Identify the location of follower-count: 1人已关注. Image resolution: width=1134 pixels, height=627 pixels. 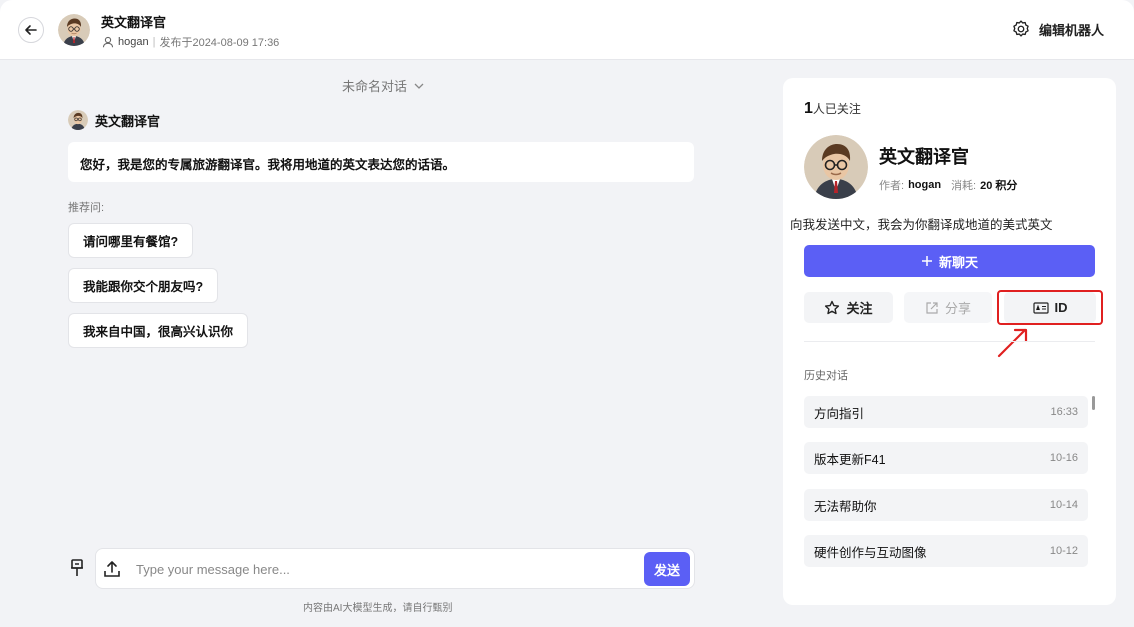
(832, 109).